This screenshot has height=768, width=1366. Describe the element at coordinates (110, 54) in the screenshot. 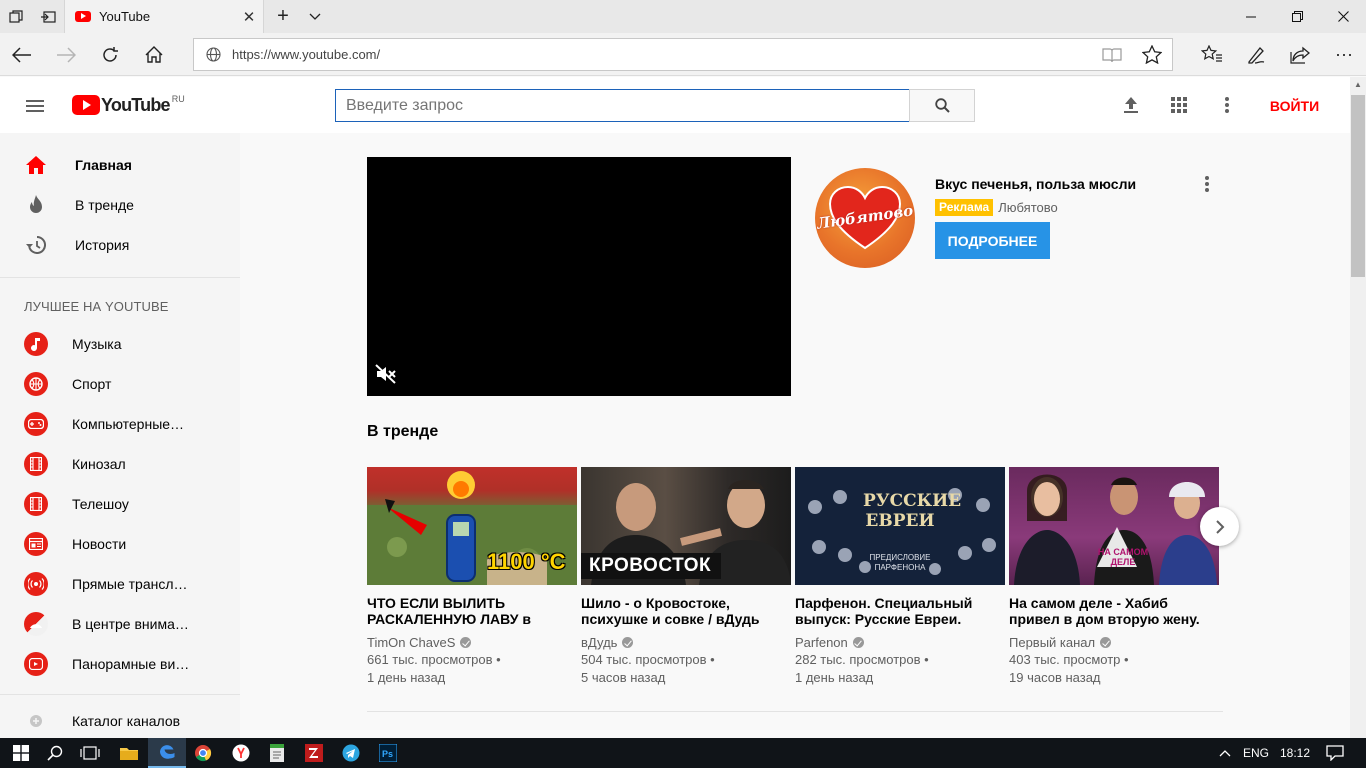

I see `refresh-icon` at that location.